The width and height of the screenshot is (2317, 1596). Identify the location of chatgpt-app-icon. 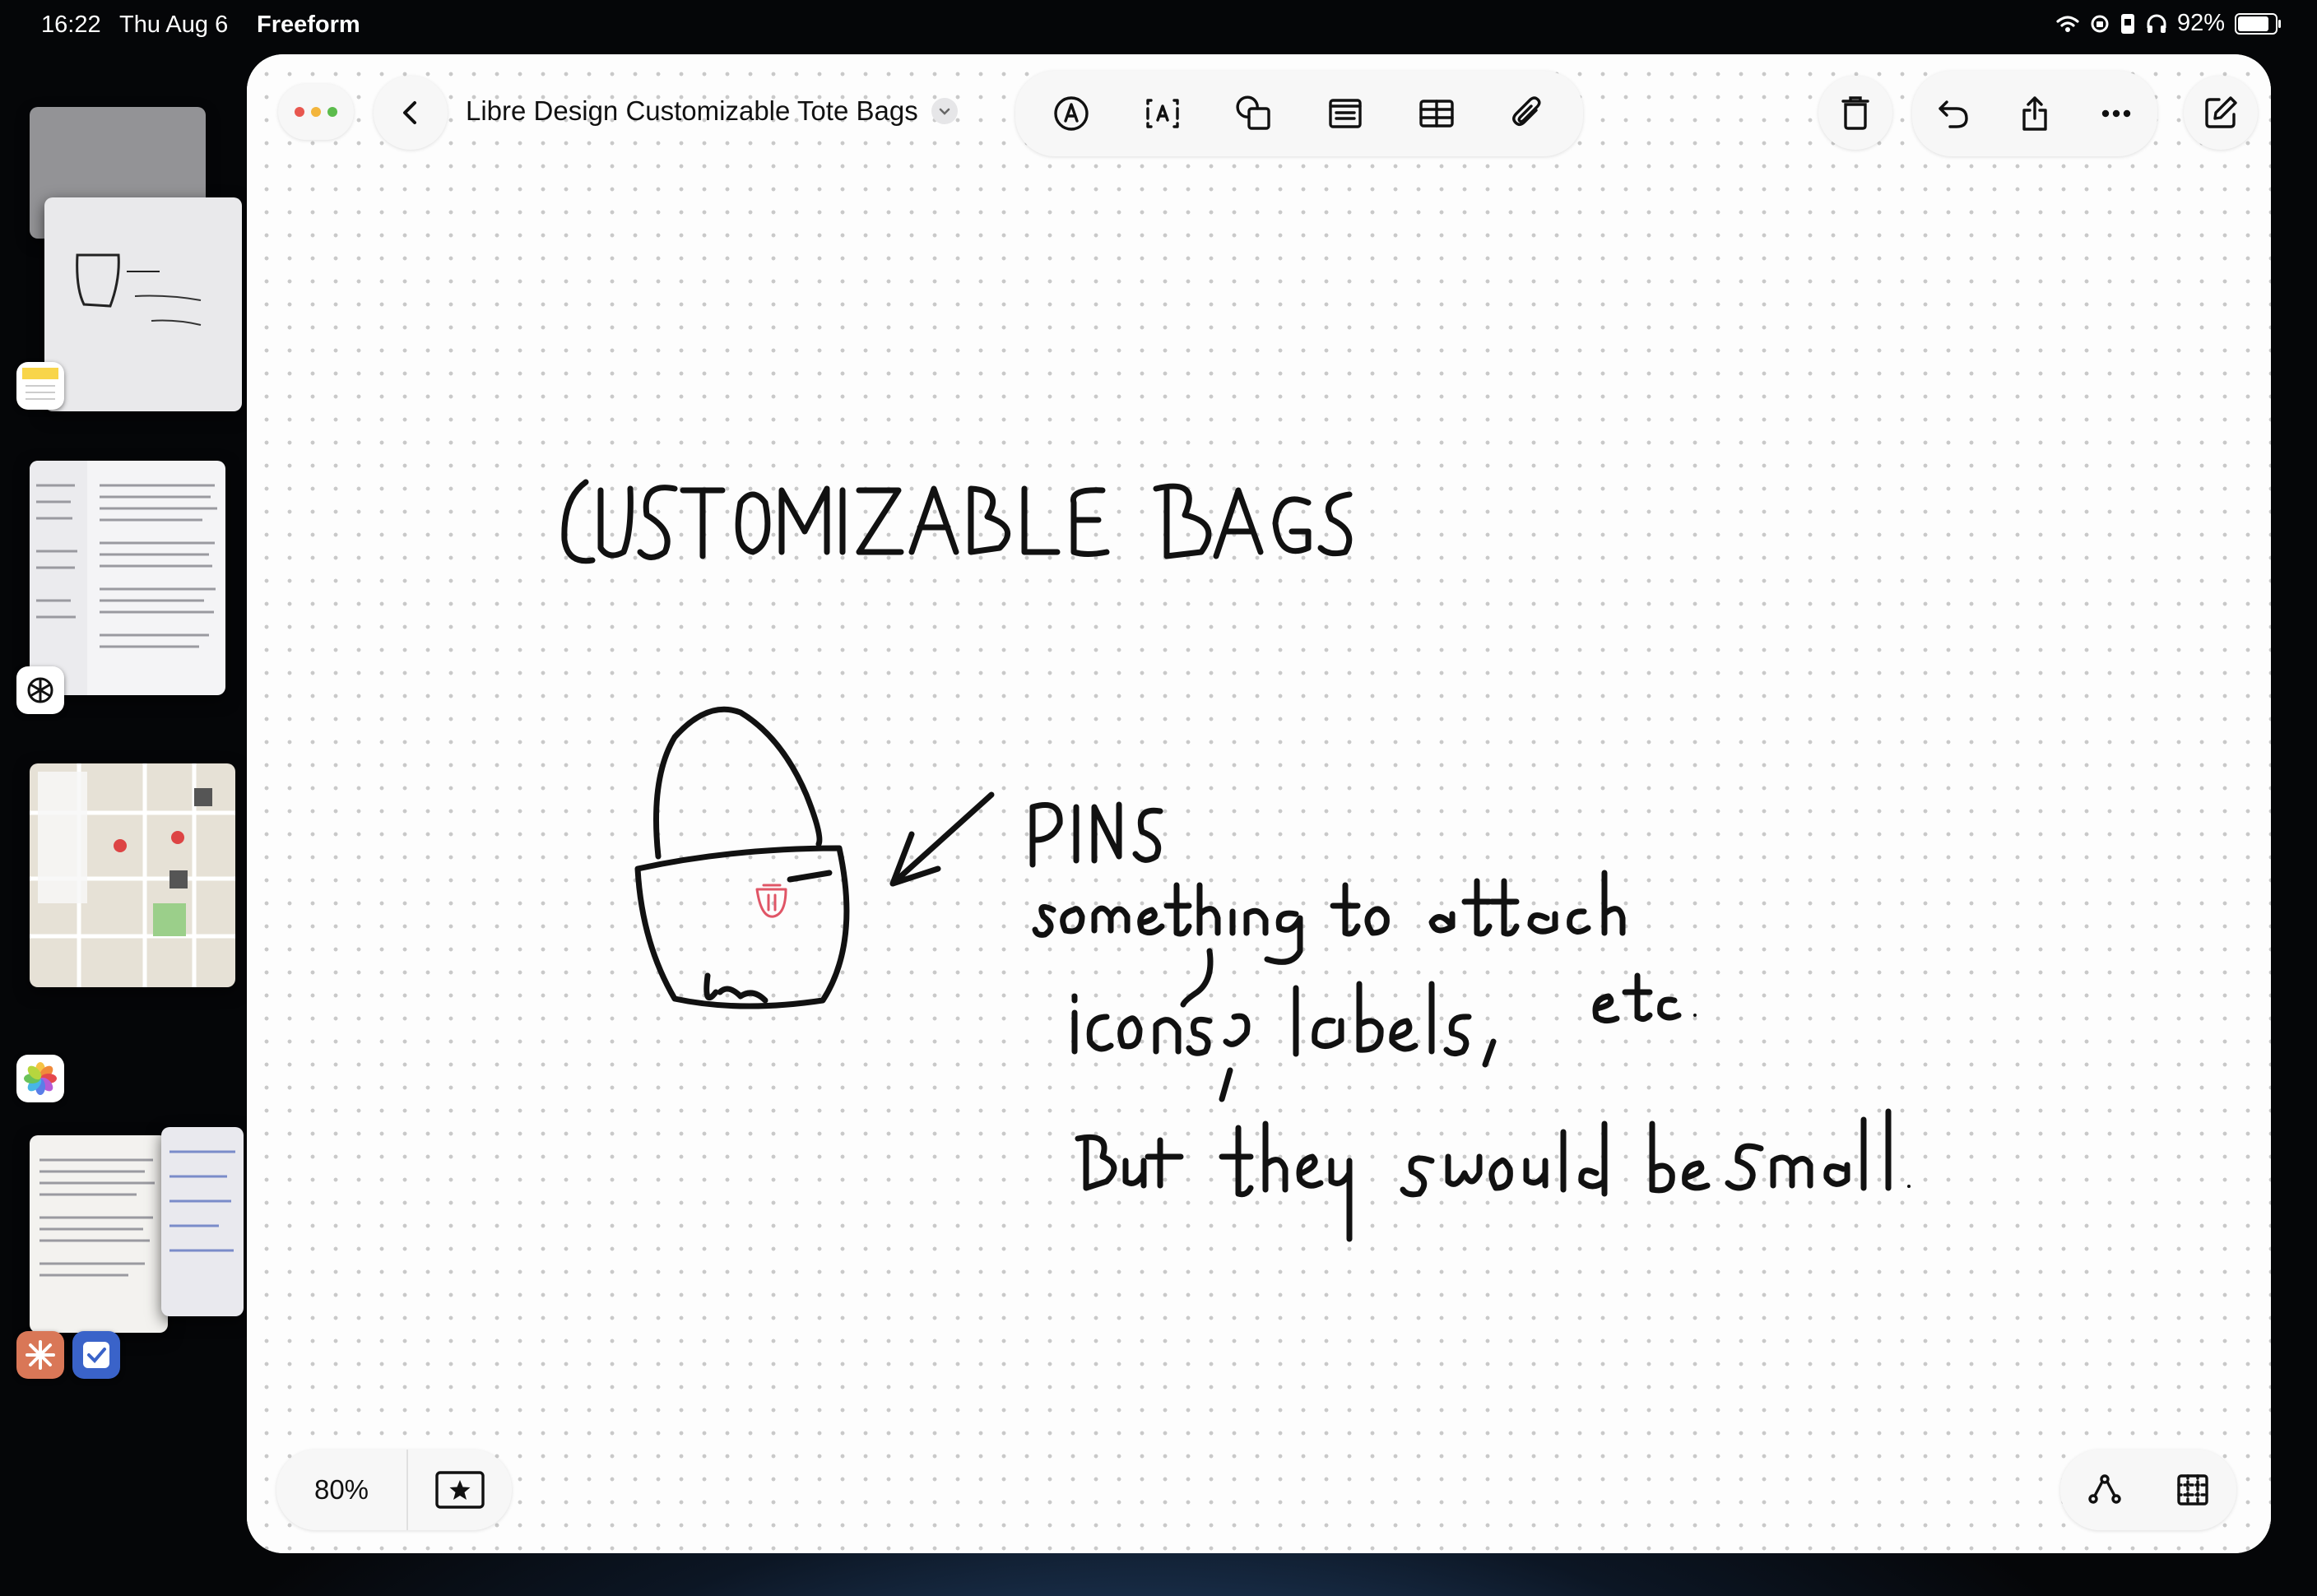
(40, 690).